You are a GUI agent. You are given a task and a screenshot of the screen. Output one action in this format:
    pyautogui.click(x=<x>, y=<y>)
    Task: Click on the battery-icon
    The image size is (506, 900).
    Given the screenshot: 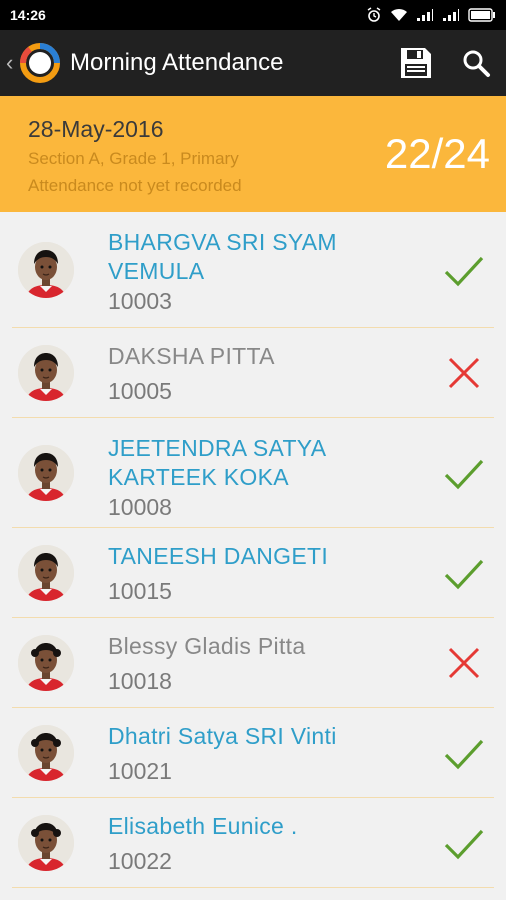 What is the action you would take?
    pyautogui.click(x=481, y=15)
    